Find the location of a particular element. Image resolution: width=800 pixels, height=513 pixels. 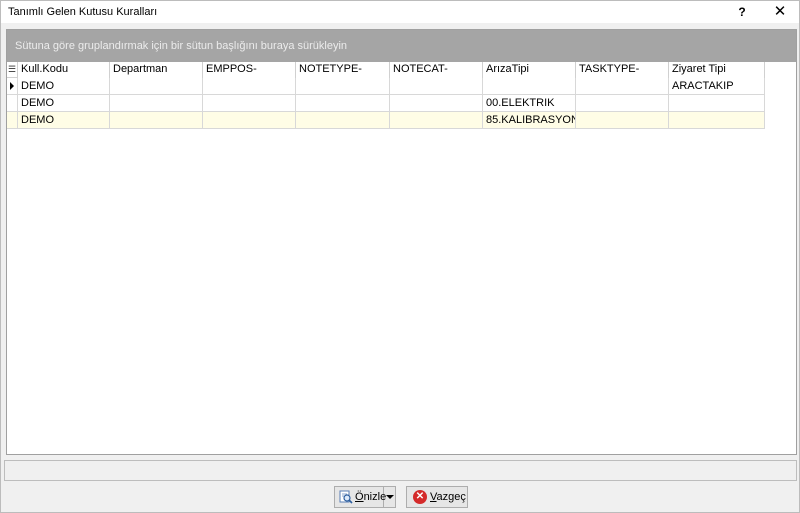

table-row: DEMO 85.KALIBRASYON is located at coordinates (386, 120).